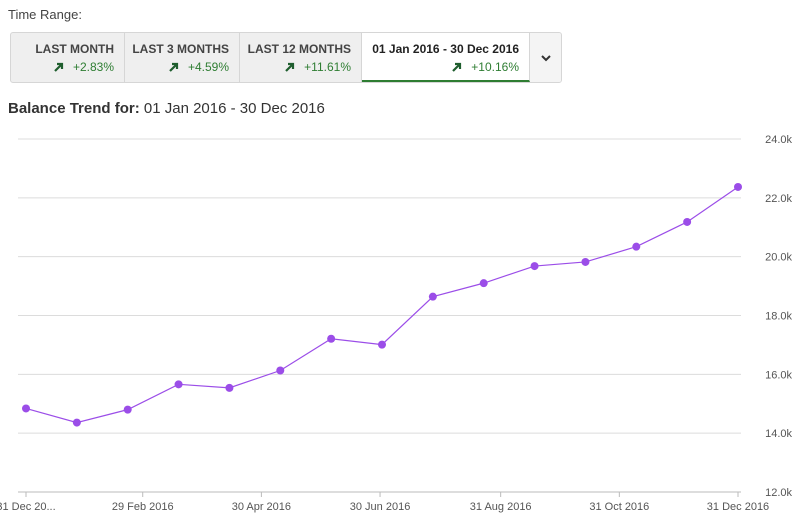 The image size is (808, 529). What do you see at coordinates (778, 140) in the screenshot?
I see `y-tick-label: 24.0k` at bounding box center [778, 140].